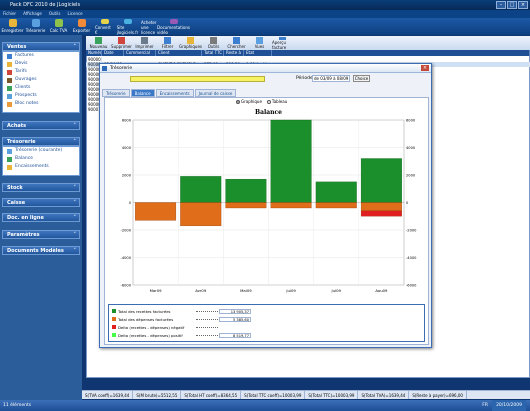 The image size is (530, 411). What do you see at coordinates (142, 319) in the screenshot?
I see `summary-row: Total des dépenses facturées` at bounding box center [142, 319].